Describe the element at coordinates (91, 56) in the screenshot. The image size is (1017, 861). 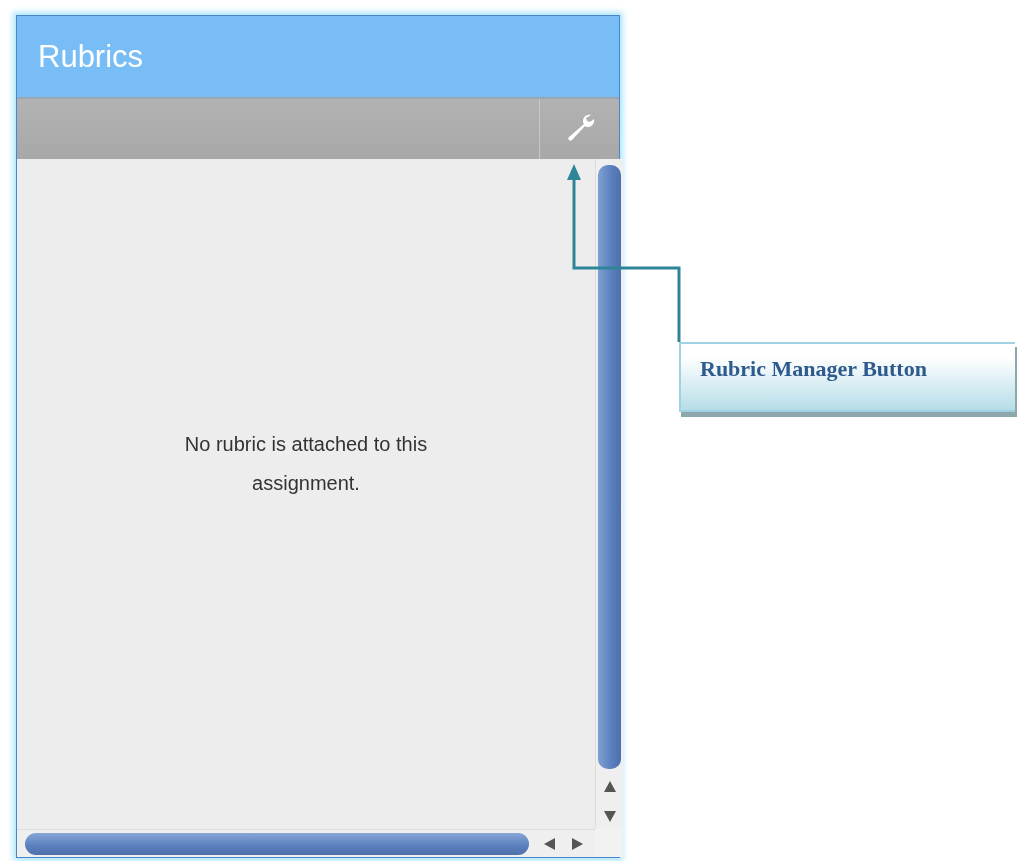
I see `panel-title: Rubrics` at that location.